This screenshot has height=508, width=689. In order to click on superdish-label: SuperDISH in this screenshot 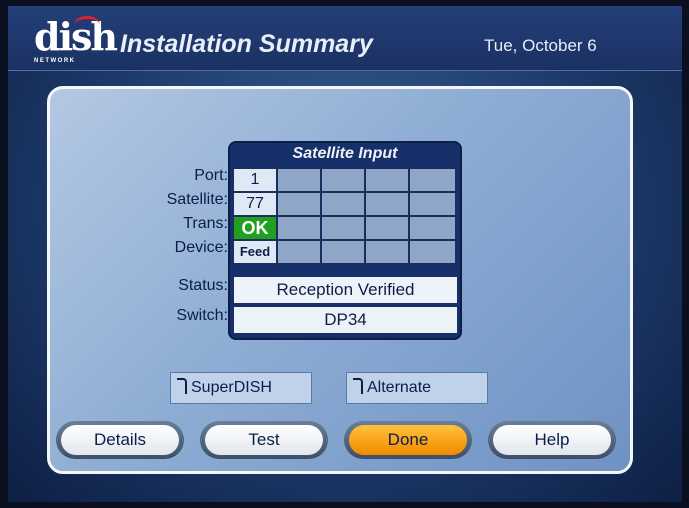, I will do `click(231, 387)`.